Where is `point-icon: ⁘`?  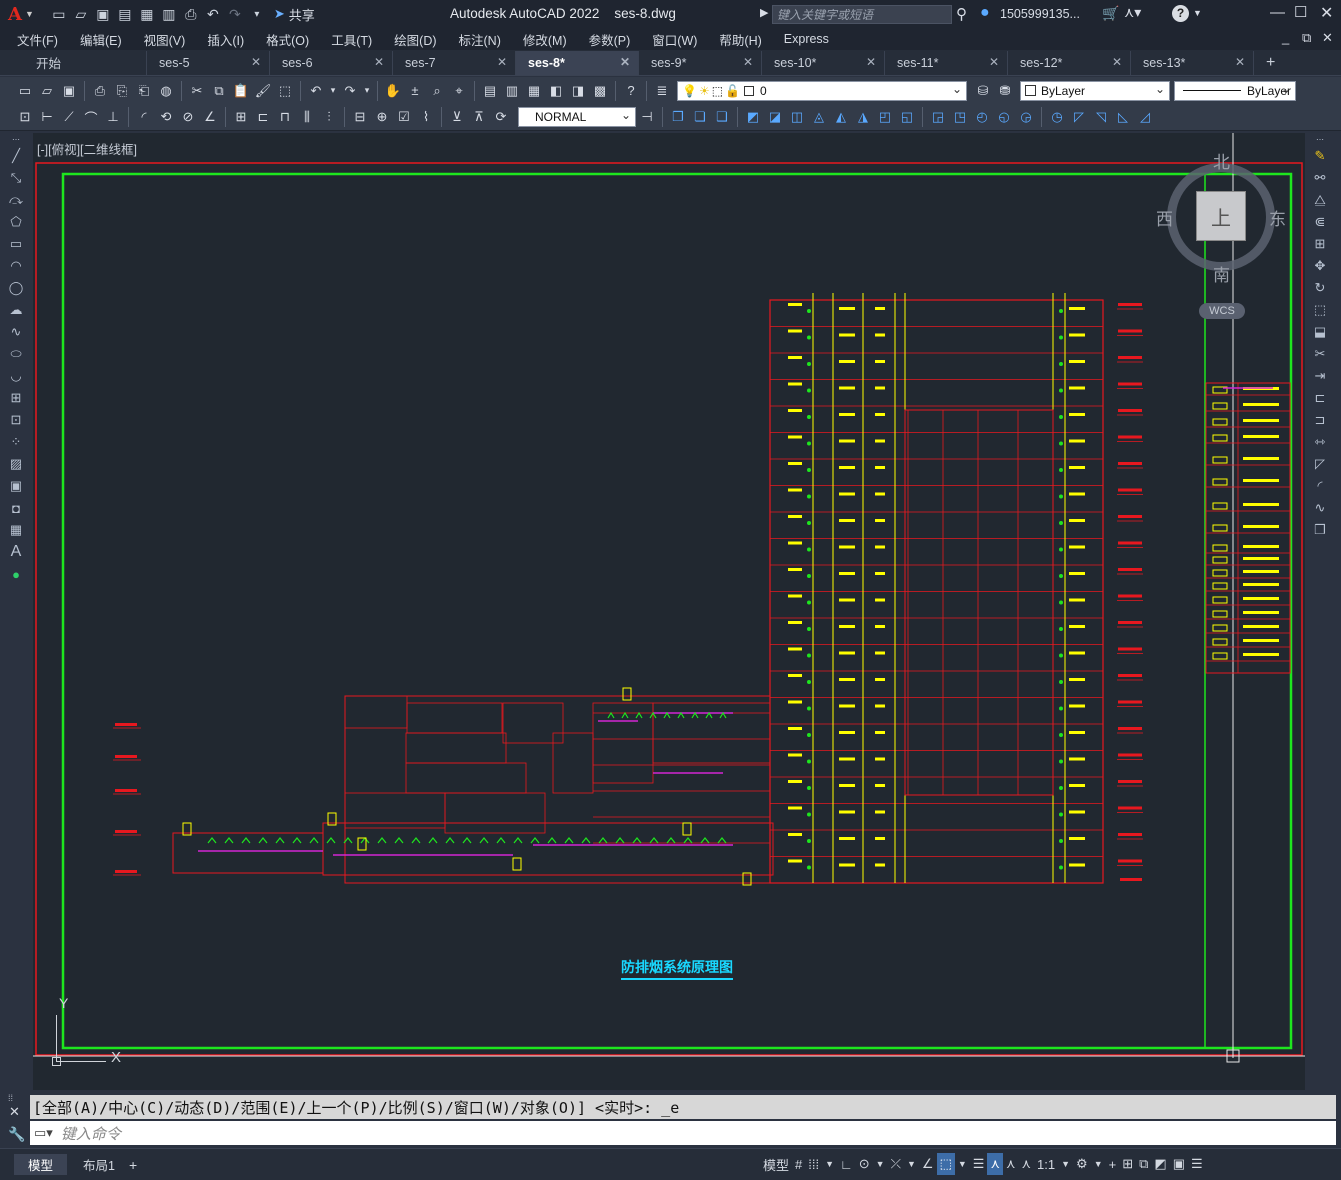 point-icon: ⁘ is located at coordinates (16, 442).